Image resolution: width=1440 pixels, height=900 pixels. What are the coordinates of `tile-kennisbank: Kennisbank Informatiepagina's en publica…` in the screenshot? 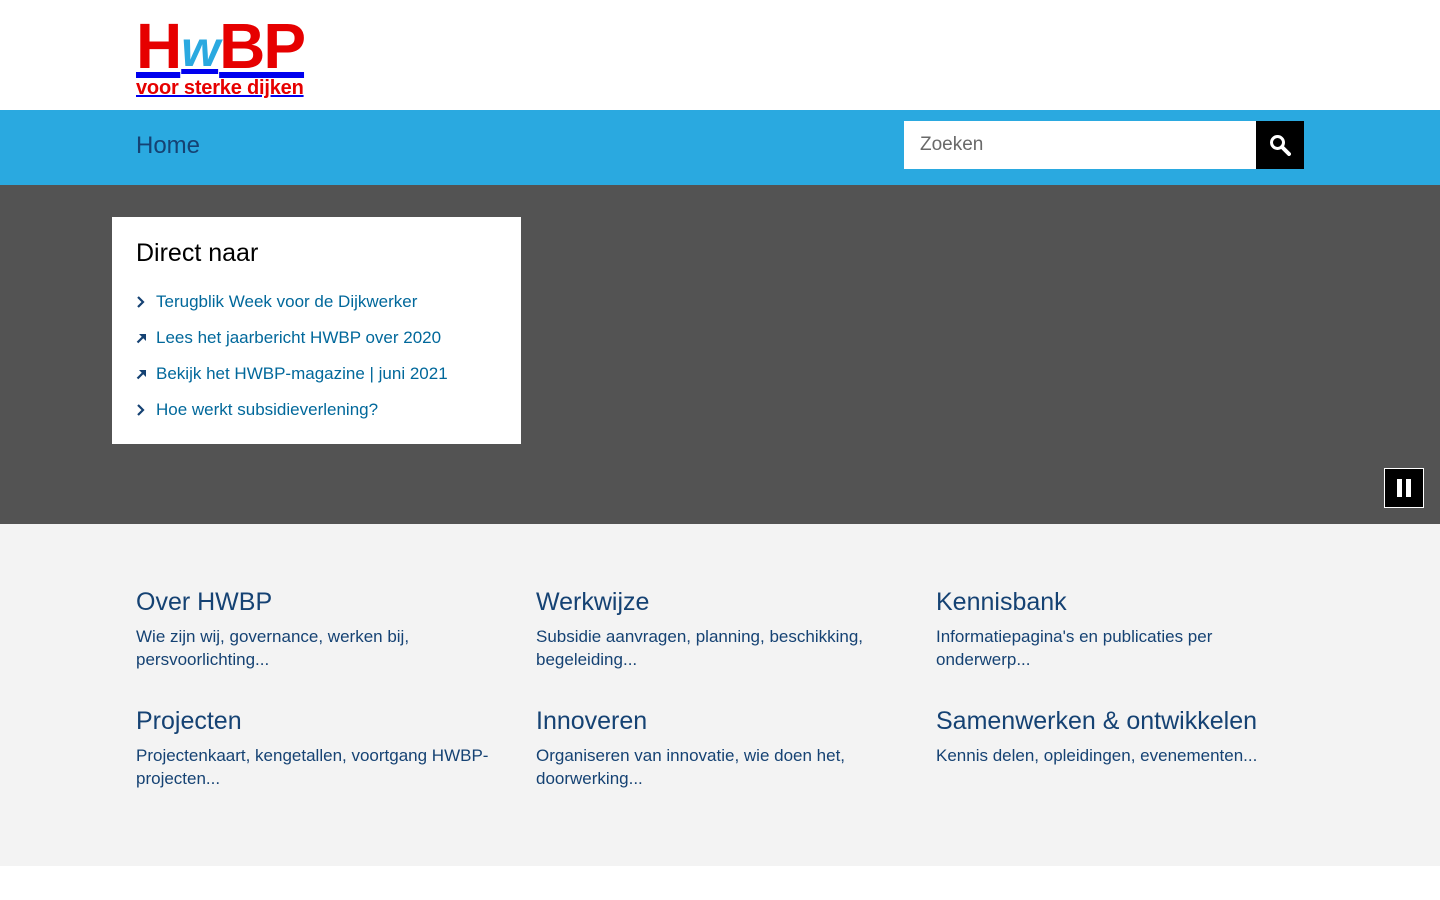 It's located at (1121, 629).